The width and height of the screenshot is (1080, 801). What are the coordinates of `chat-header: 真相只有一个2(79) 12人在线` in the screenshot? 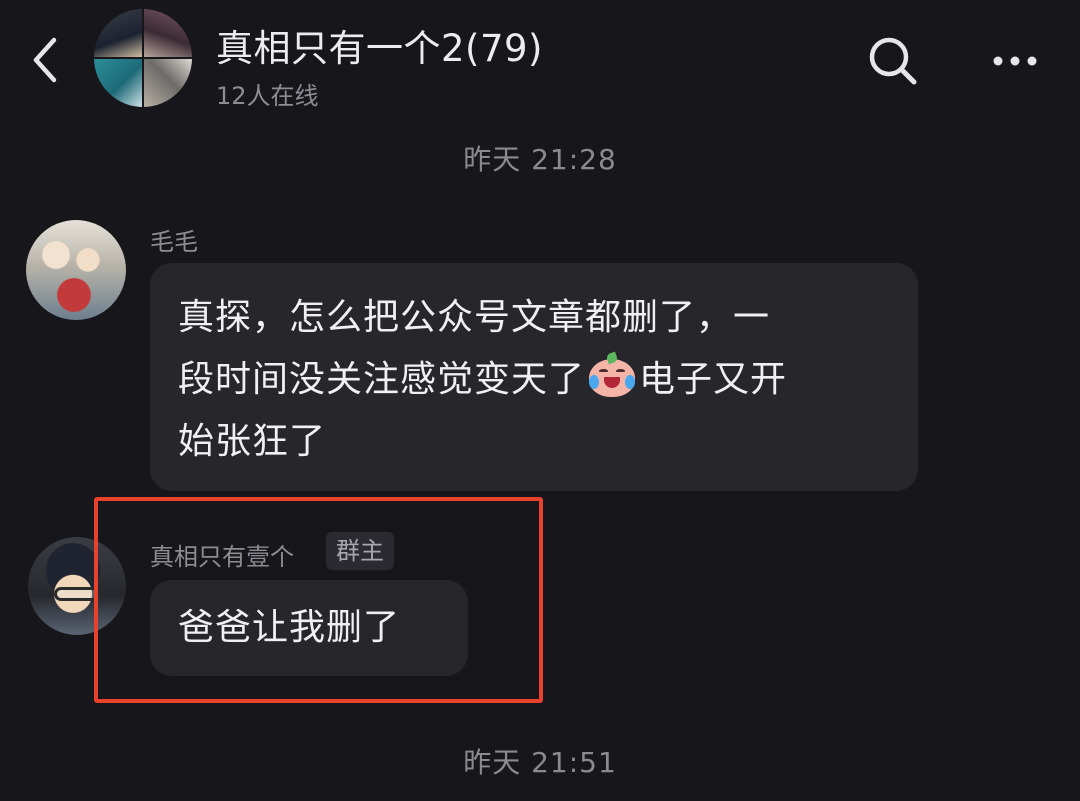 It's located at (540, 60).